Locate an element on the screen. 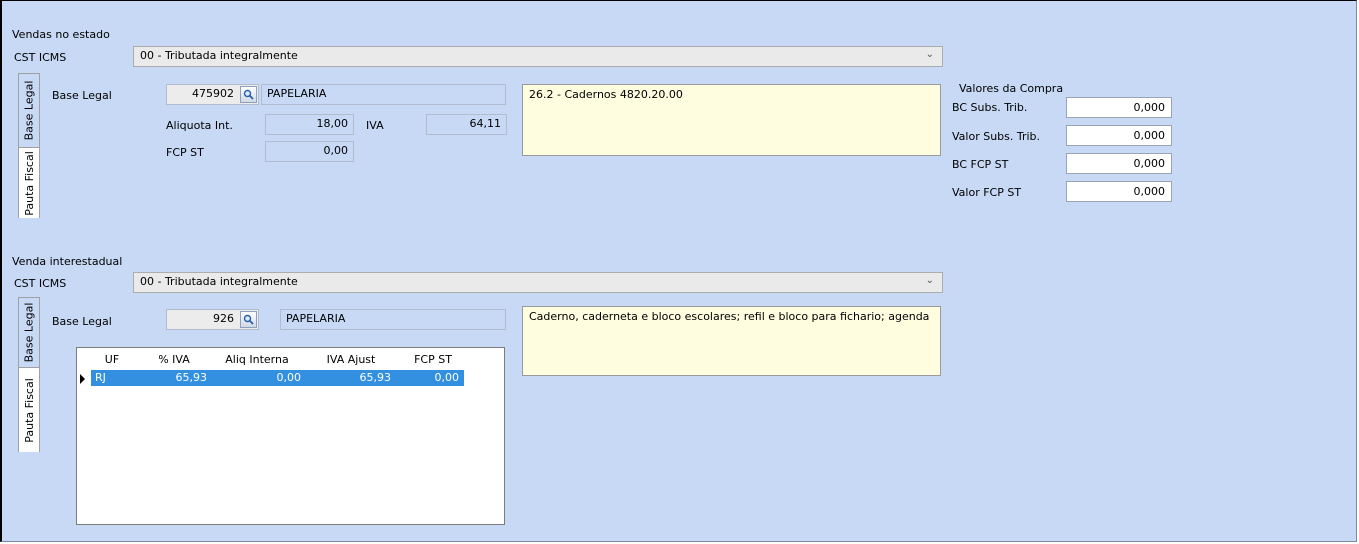  state-vertical-tabs: Base Legal Pauta Fiscal is located at coordinates (29, 145).